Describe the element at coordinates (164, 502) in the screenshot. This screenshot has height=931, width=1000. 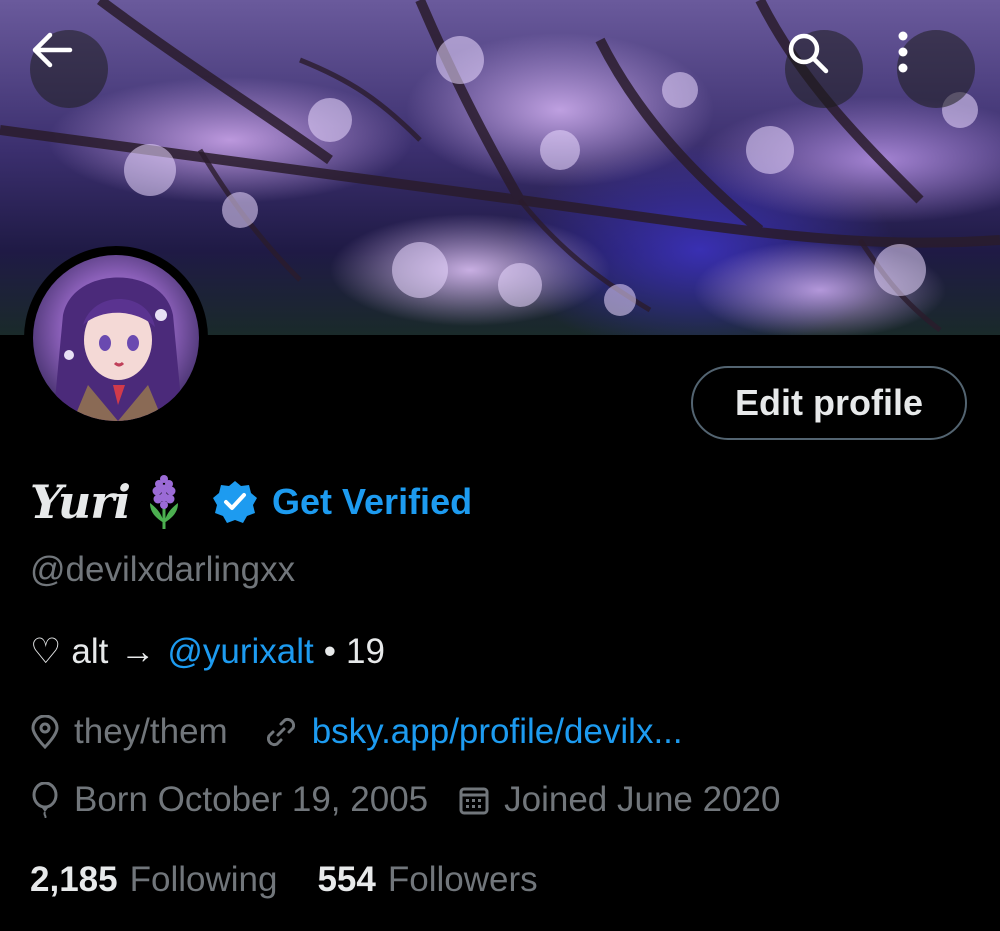
I see `hyacinth-emoji-icon` at that location.